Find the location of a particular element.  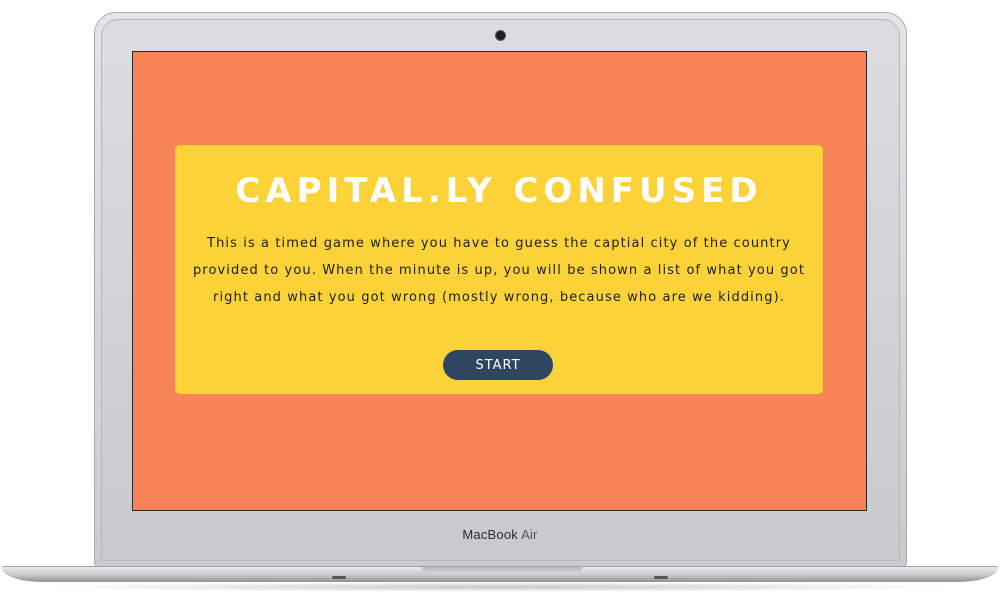

base-foot-left is located at coordinates (339, 577).